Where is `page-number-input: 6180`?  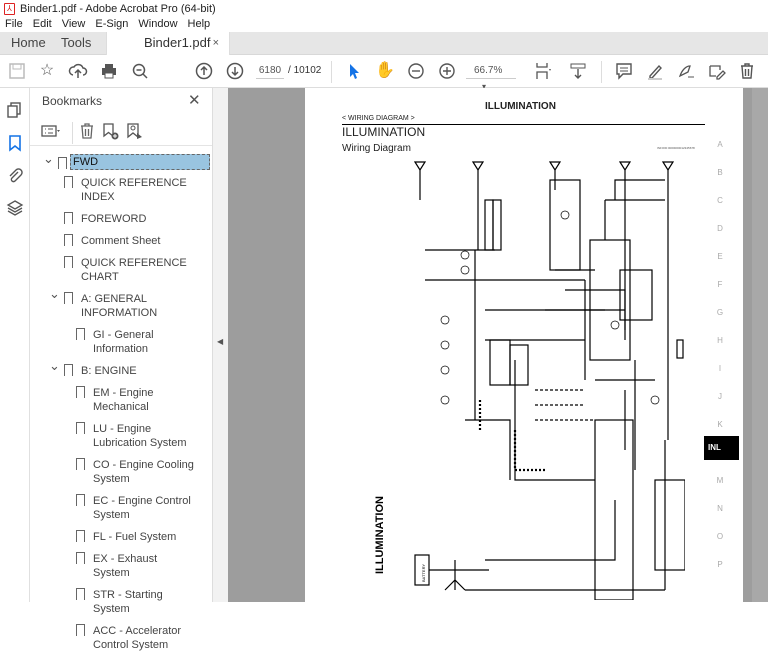
page-number-input: 6180 is located at coordinates (270, 71).